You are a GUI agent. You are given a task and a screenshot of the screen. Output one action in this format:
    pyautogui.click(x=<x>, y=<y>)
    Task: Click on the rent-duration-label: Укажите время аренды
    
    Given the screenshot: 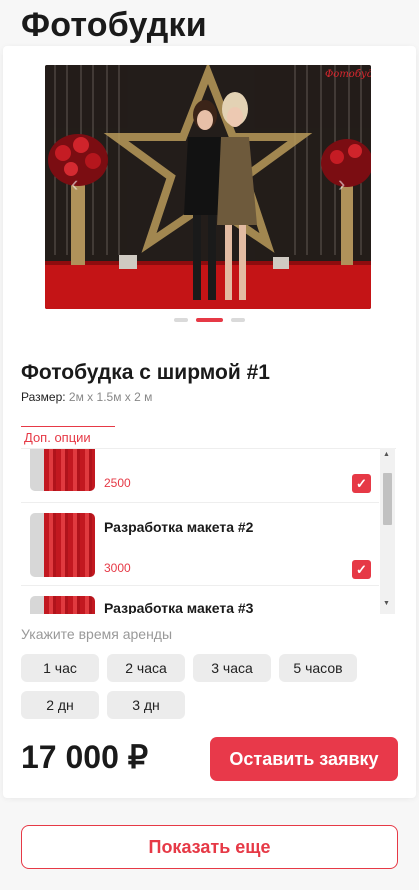 What is the action you would take?
    pyautogui.click(x=97, y=634)
    